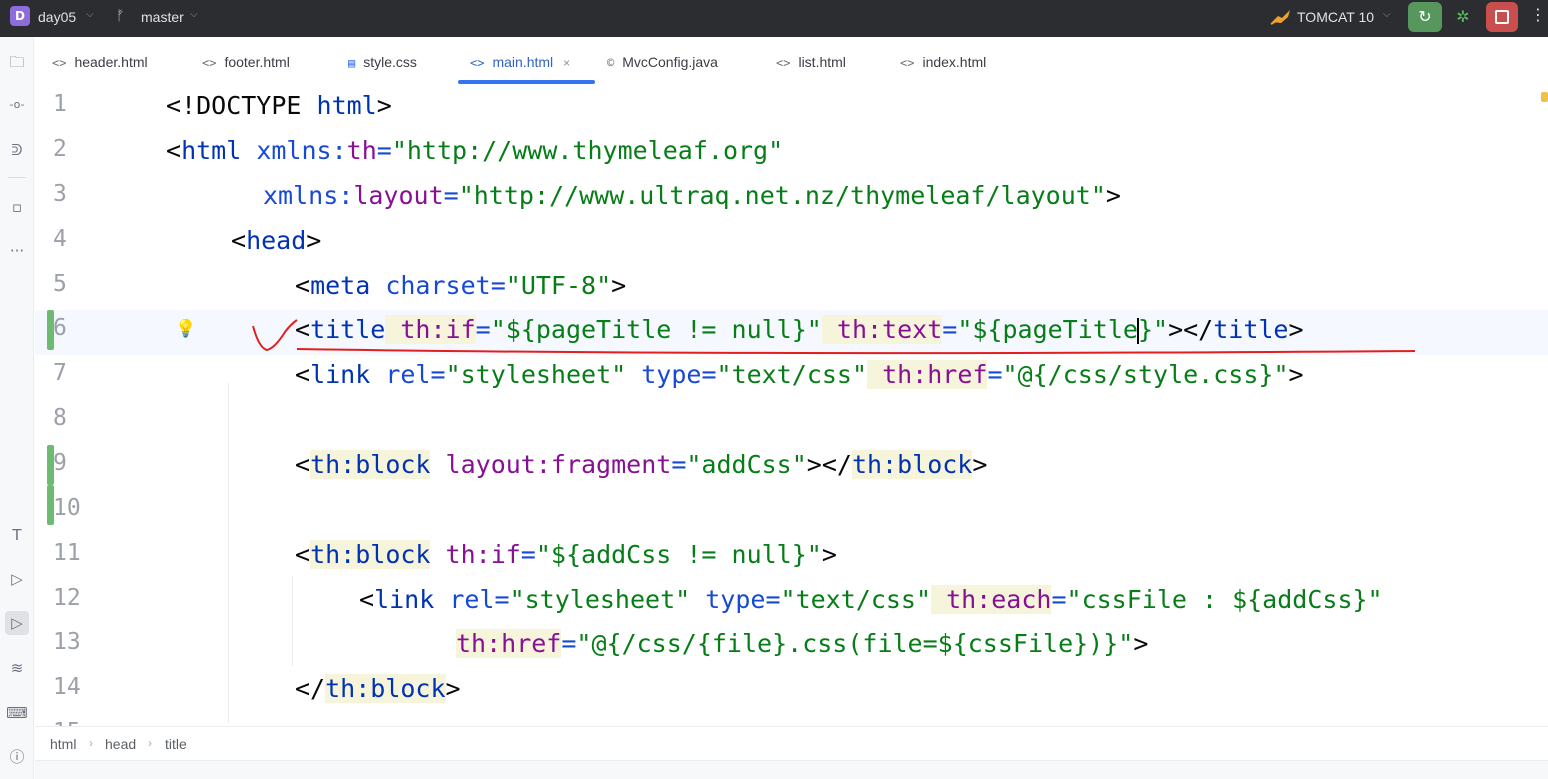 The width and height of the screenshot is (1548, 779). Describe the element at coordinates (791, 743) in the screenshot. I see `breadcrumb: html › head › title` at that location.